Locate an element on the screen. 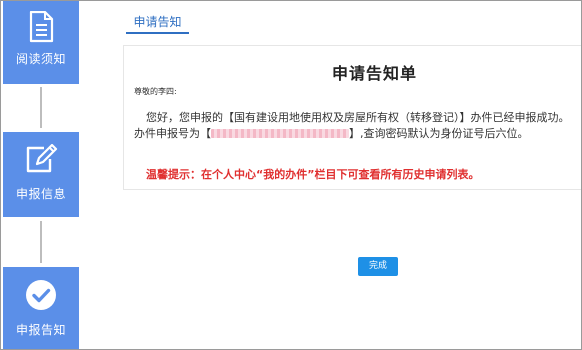 This screenshot has height=350, width=582. application-number-prefix: 办件申报号为【 is located at coordinates (172, 133).